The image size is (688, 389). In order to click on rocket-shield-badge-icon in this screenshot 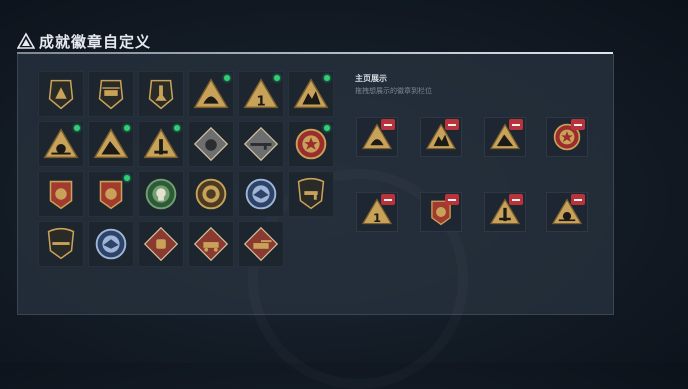, I will do `click(161, 94)`.